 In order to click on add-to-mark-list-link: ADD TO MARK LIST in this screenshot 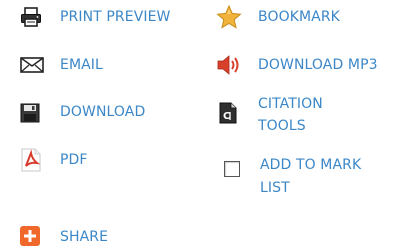, I will do `click(310, 175)`.